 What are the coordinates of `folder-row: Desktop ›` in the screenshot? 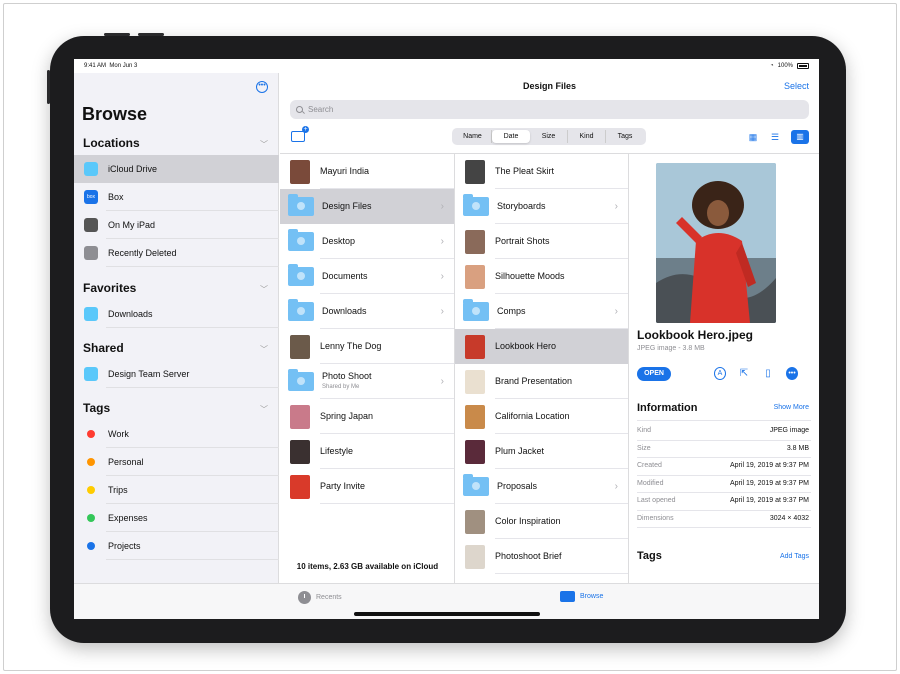 It's located at (367, 241).